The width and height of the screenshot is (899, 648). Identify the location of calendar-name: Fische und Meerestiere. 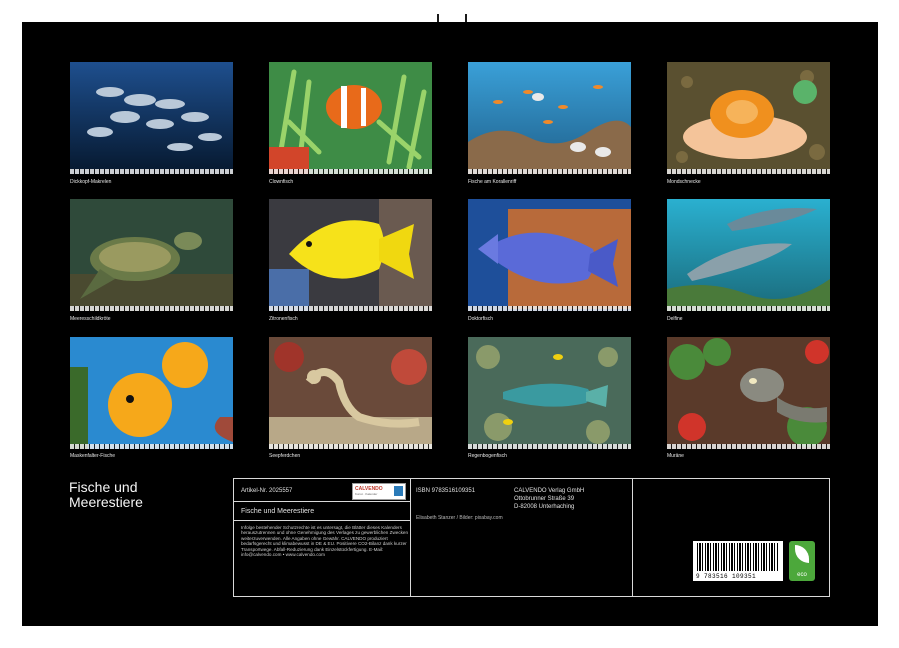
(277, 511).